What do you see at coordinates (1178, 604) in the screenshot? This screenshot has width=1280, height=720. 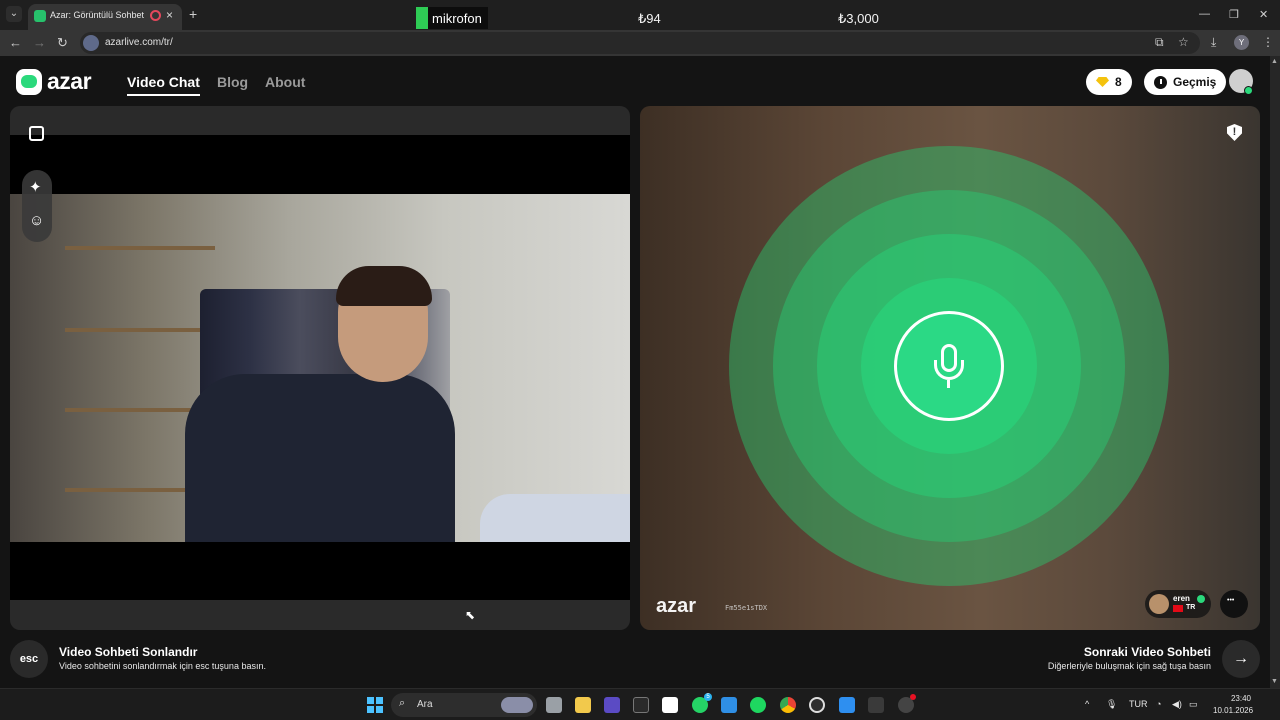 I see `remote-user-chip: eren TR` at bounding box center [1178, 604].